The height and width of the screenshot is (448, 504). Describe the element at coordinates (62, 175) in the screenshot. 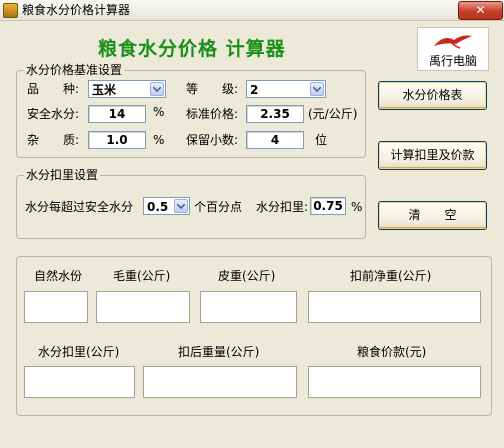

I see `deduction-settings-legend: 水分扣里设置` at that location.